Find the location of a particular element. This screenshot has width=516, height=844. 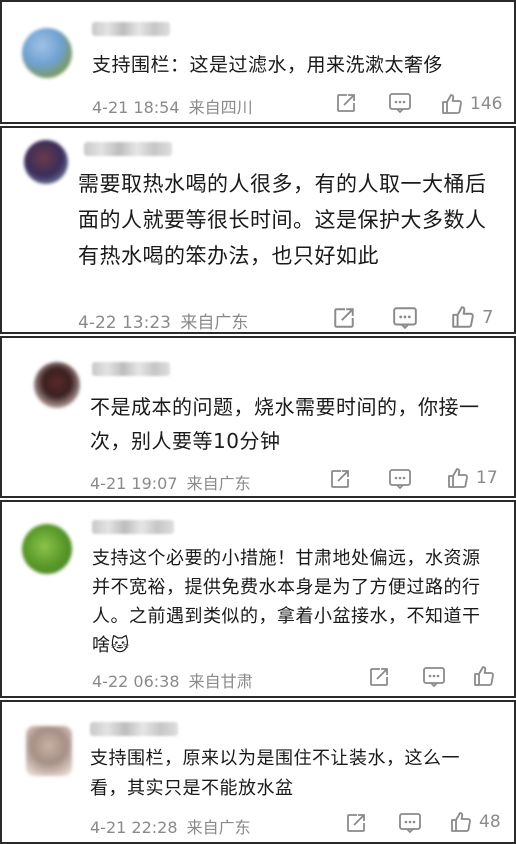

comment-card-1: 支持围栏：这是过滤水，用来洗漱太奢侈 4-21 18:54 来自四川 146 is located at coordinates (258, 62).